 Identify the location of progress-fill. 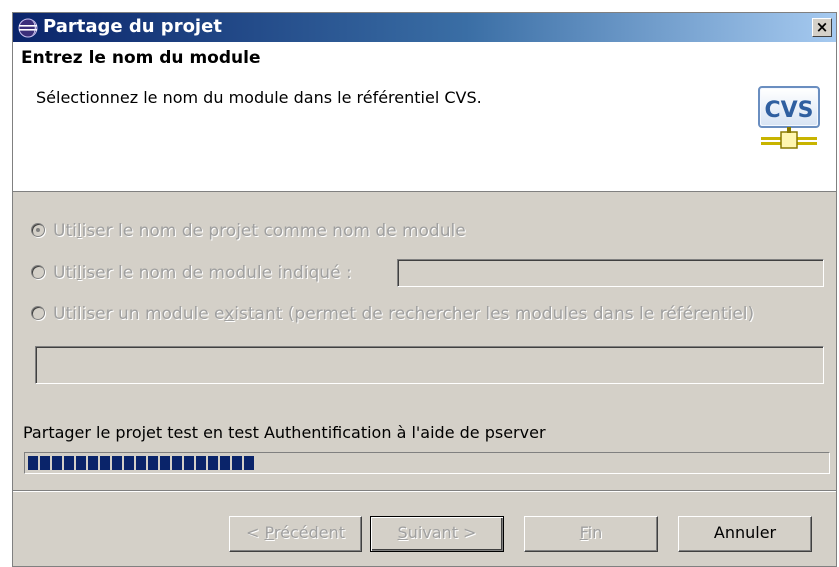
(142, 463).